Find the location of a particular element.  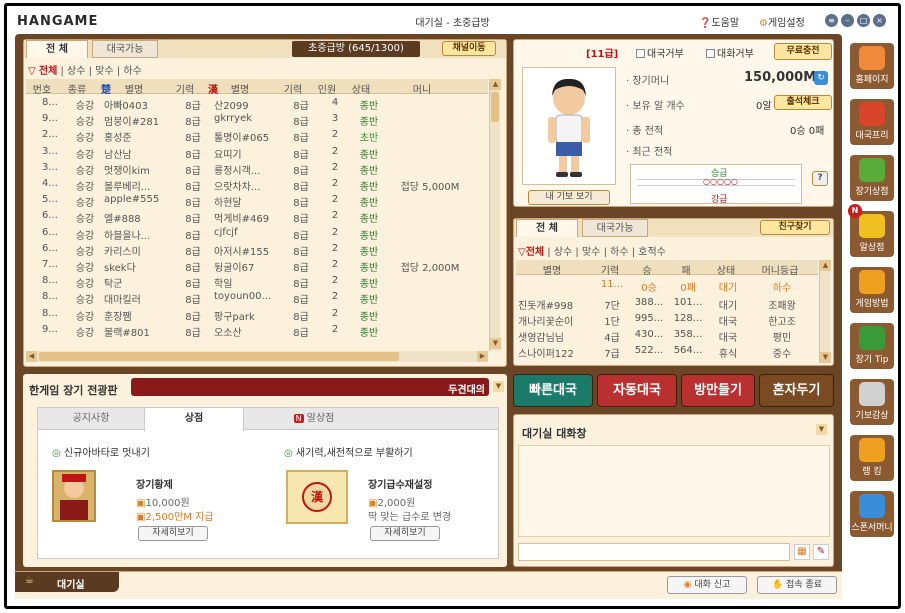

room-row: 6... 승강 카리스미 8급 아저시#155 8급 2 종반 is located at coordinates (265, 249).